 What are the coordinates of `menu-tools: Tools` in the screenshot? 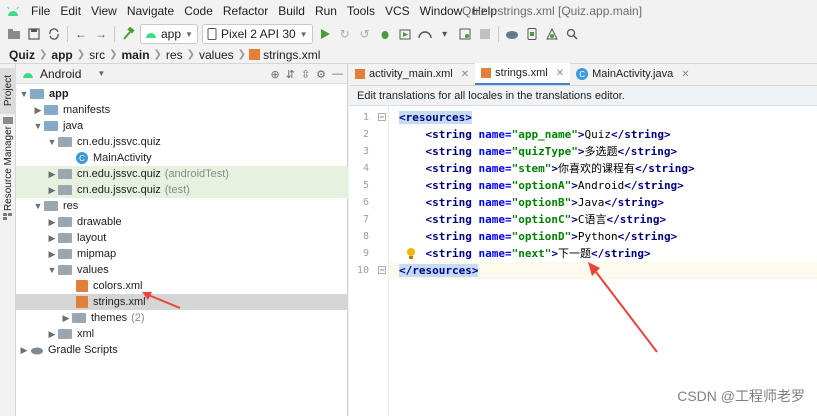 It's located at (361, 11).